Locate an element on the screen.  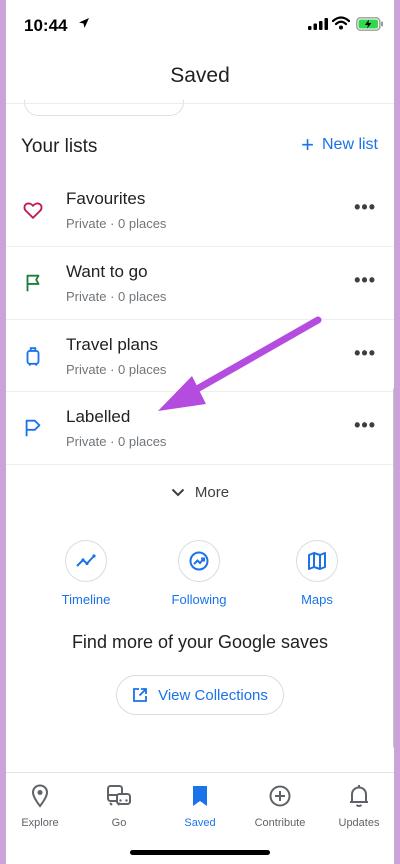
scrollbar is located at coordinates (393, 568).